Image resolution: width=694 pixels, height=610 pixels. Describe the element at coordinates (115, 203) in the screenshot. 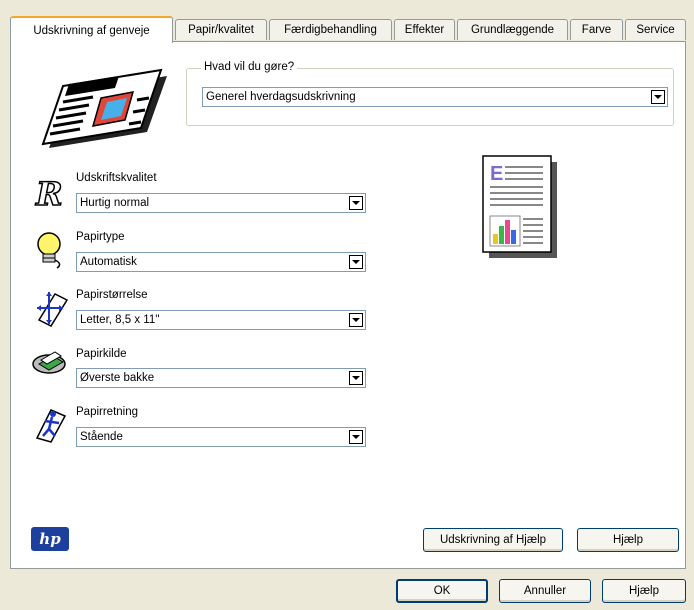

I see `print-quality-value: Hurtig normal` at that location.